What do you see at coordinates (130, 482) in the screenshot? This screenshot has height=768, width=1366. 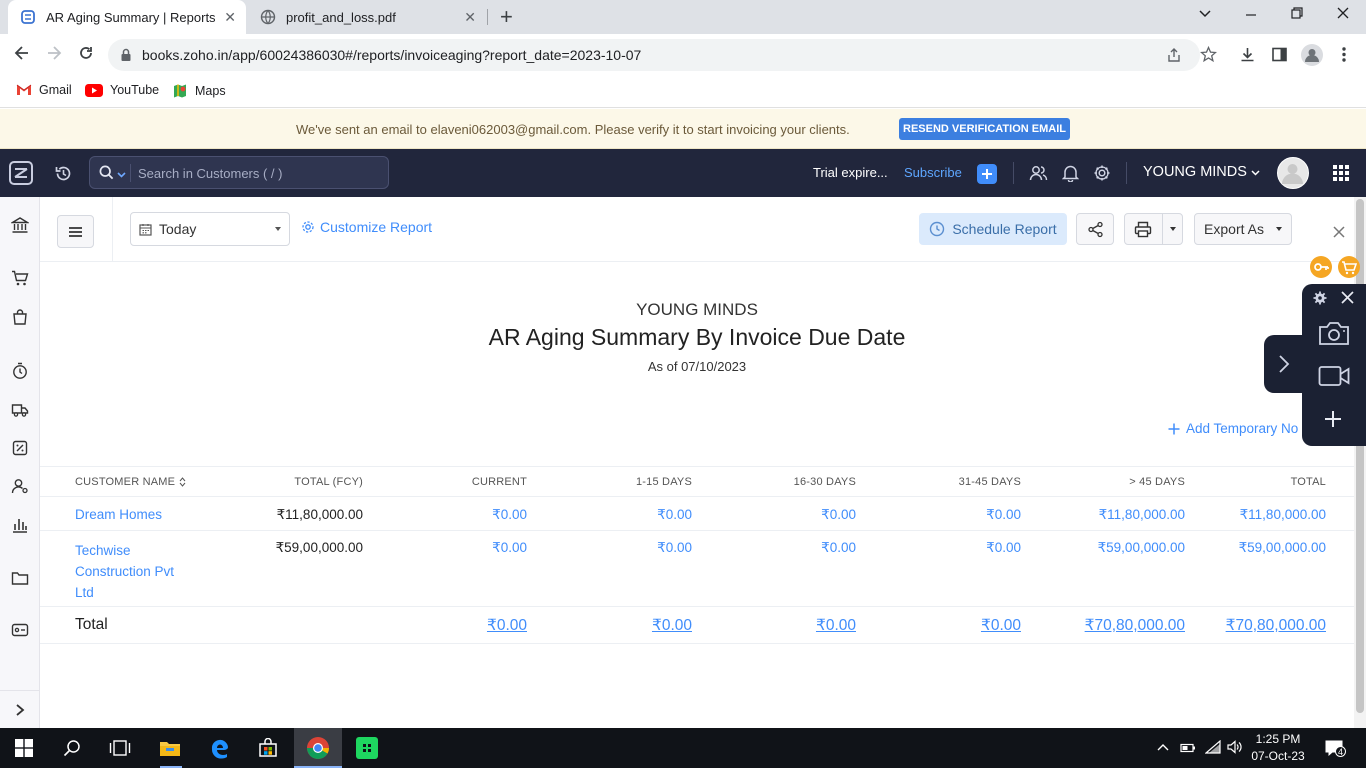 I see `col-customer-name: CUSTOMER NAME` at bounding box center [130, 482].